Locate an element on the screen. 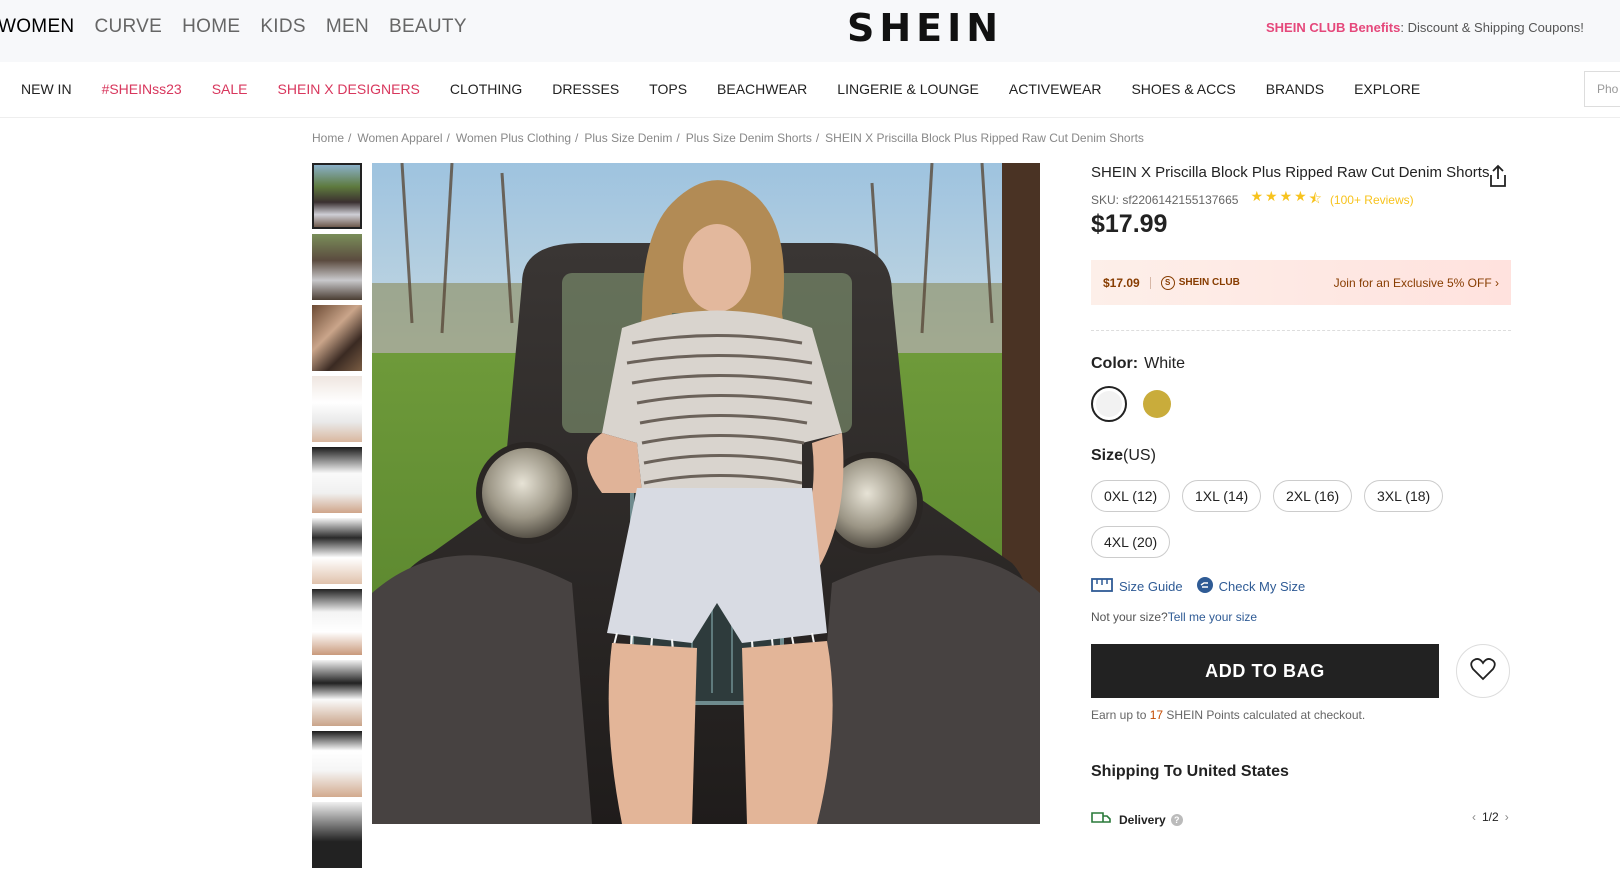 The height and width of the screenshot is (873, 1620). delivery-label: Delivery is located at coordinates (1142, 819).